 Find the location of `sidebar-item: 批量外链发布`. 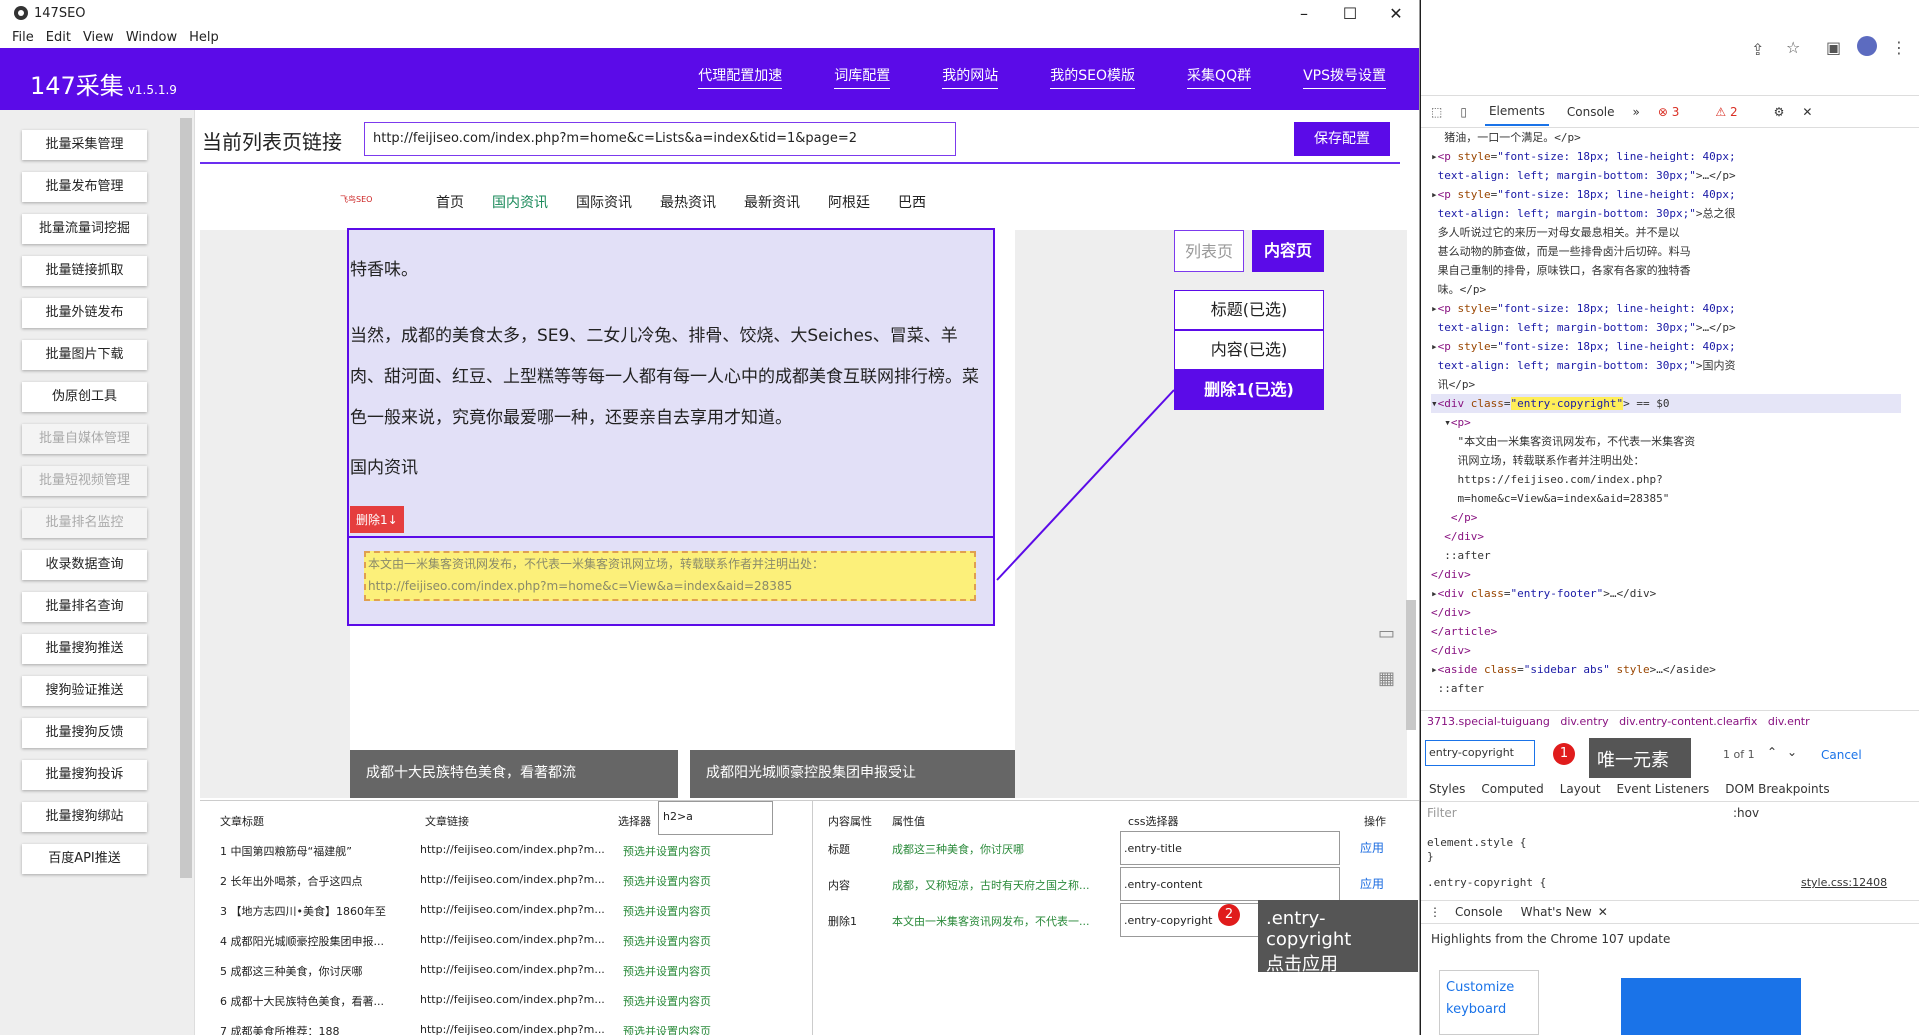

sidebar-item: 批量外链发布 is located at coordinates (84, 313).